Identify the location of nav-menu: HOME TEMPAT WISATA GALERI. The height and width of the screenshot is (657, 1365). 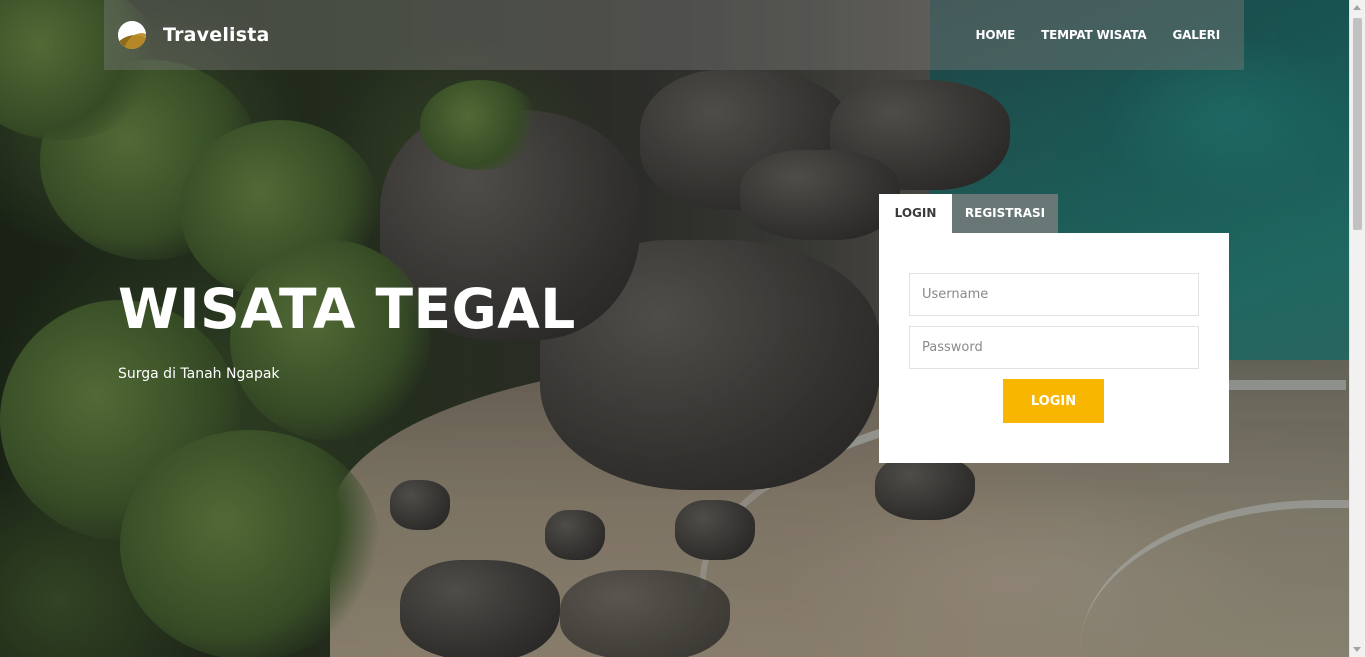
(1085, 35).